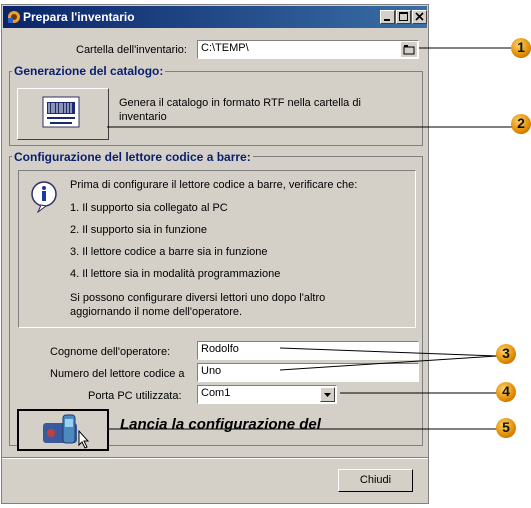  What do you see at coordinates (506, 354) in the screenshot?
I see `callout-badge: 3` at bounding box center [506, 354].